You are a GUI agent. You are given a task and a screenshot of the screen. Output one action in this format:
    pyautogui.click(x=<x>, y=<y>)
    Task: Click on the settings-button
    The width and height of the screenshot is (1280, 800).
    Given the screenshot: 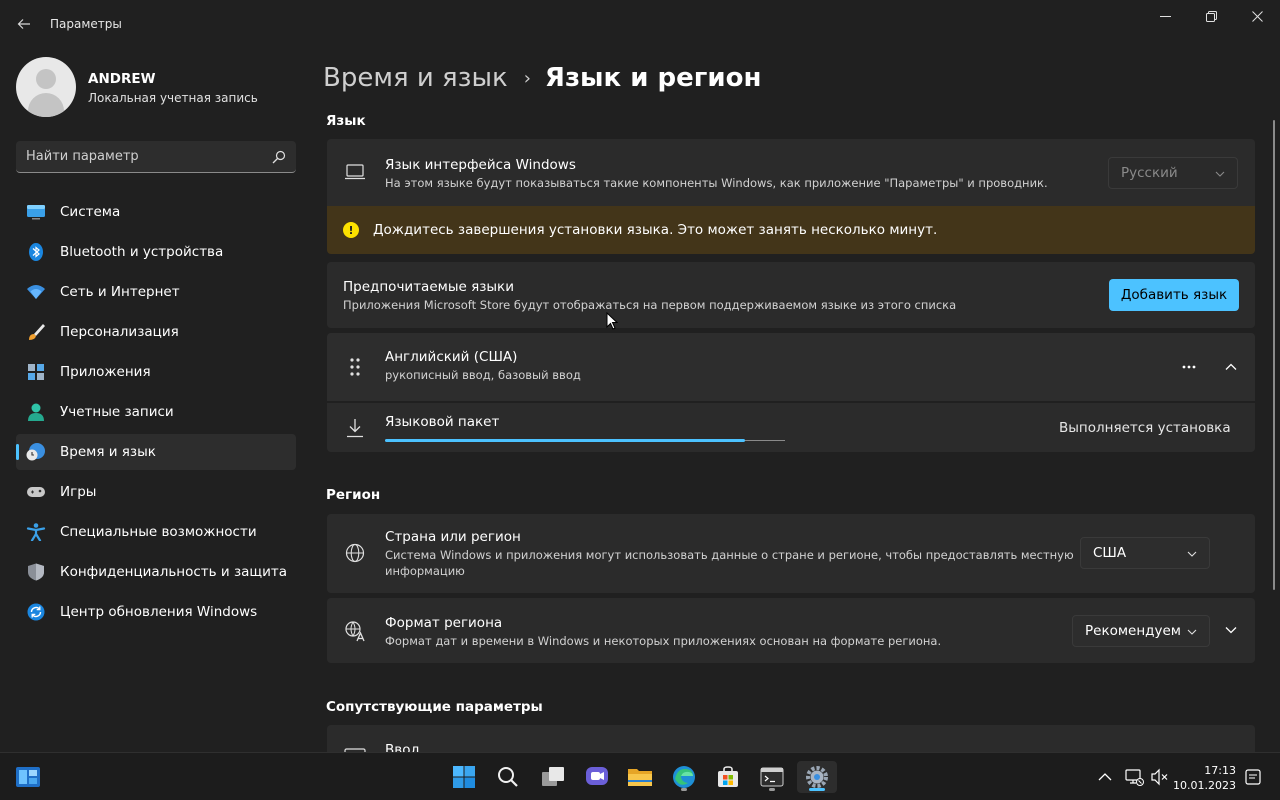 What is the action you would take?
    pyautogui.click(x=817, y=777)
    